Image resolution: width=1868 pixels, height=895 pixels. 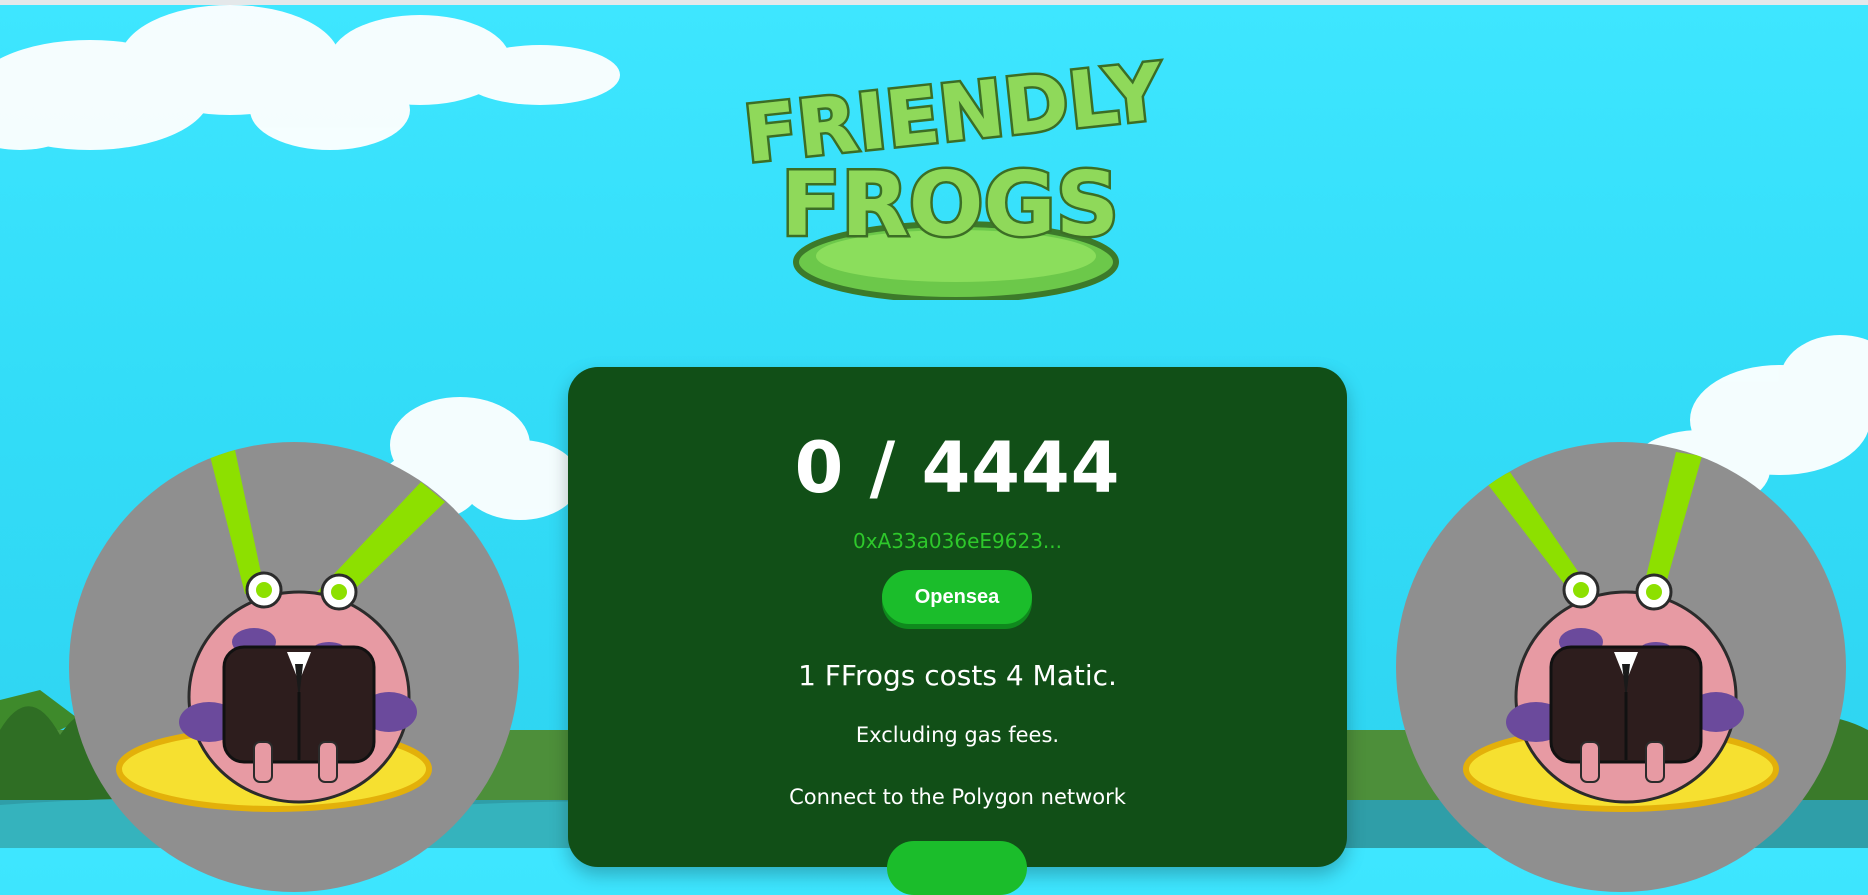 What do you see at coordinates (957, 597) in the screenshot?
I see `opensea-button: Opensea` at bounding box center [957, 597].